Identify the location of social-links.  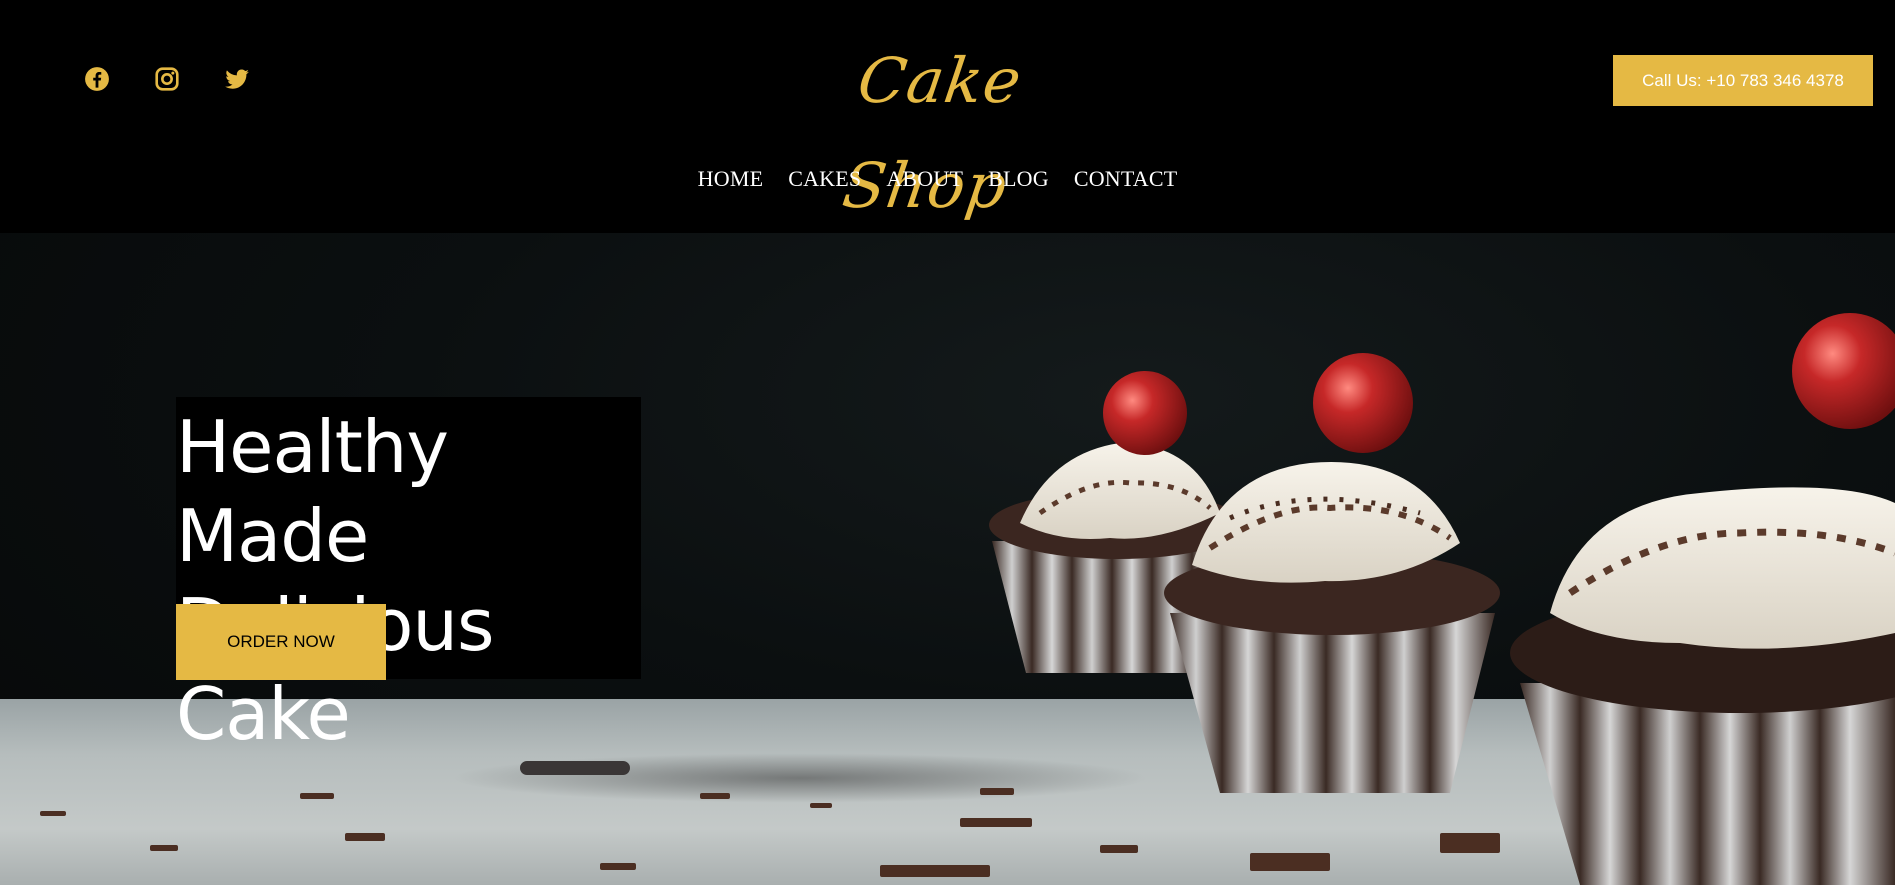
(167, 79).